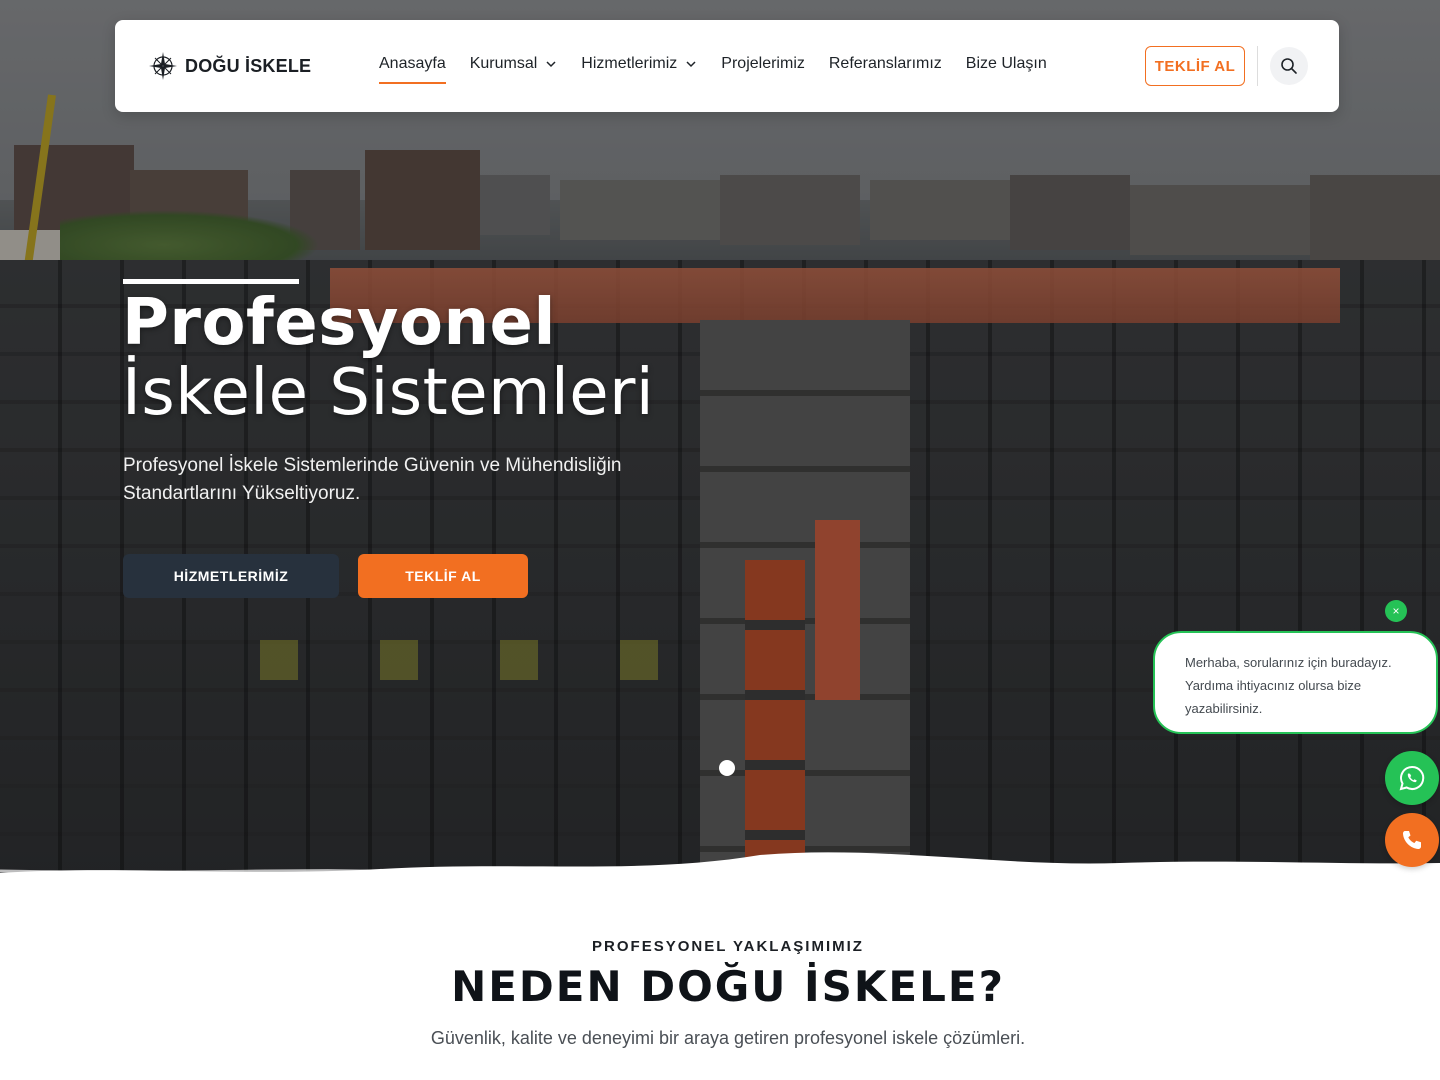  I want to click on nav-item-hizmetlerimiz: Hizmetlerimiz, so click(639, 64).